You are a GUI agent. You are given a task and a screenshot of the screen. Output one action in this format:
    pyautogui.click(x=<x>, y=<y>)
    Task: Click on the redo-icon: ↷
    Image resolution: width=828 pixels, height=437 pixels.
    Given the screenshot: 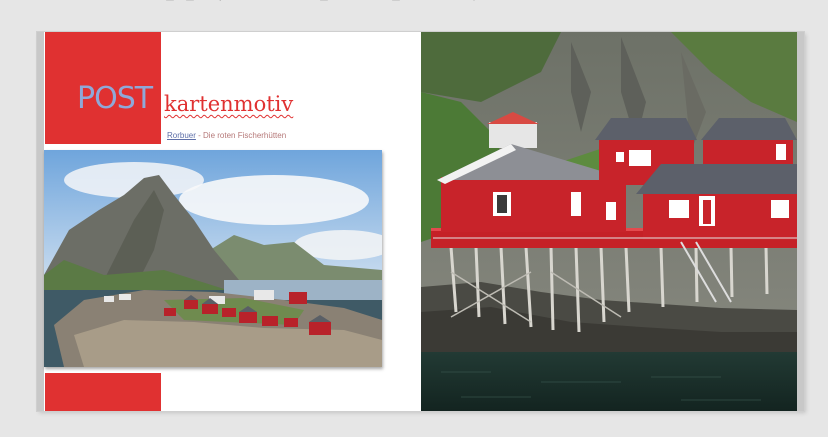 What is the action you would take?
    pyautogui.click(x=260, y=2)
    